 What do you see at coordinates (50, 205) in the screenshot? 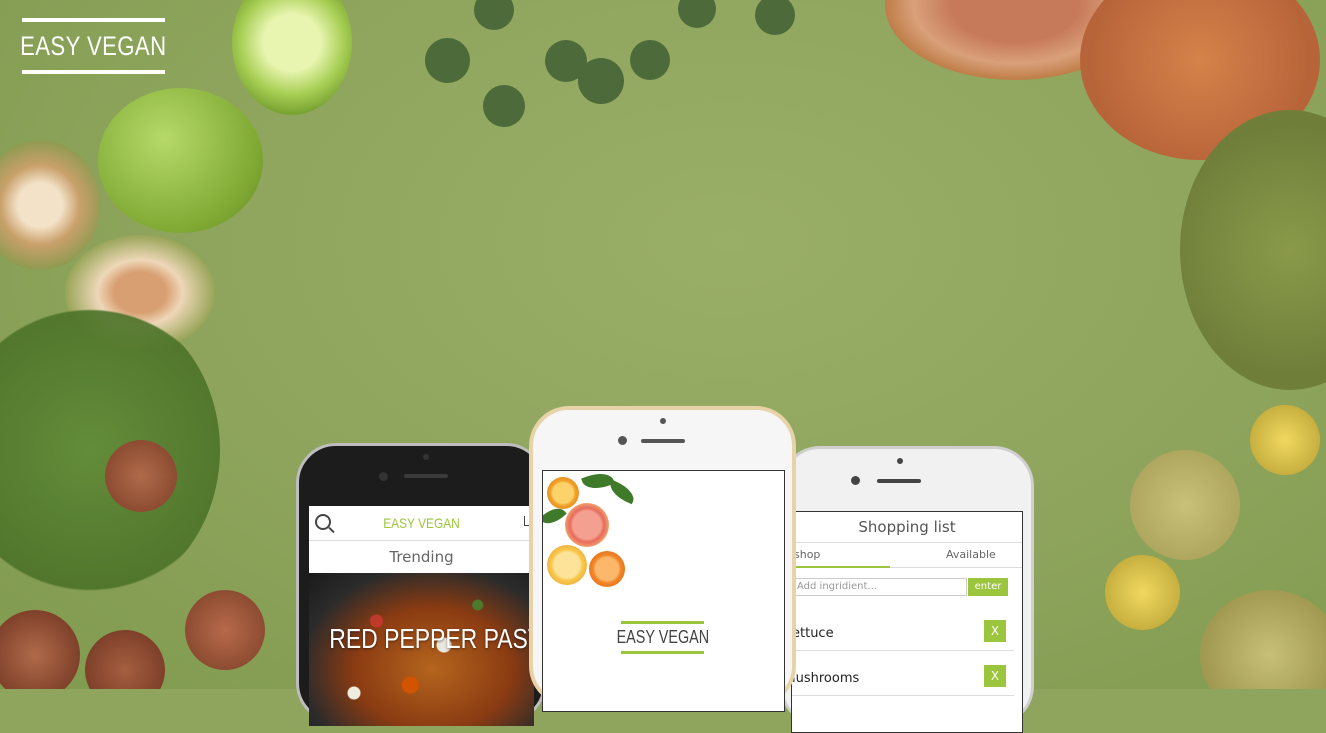
I see `fig-decor` at bounding box center [50, 205].